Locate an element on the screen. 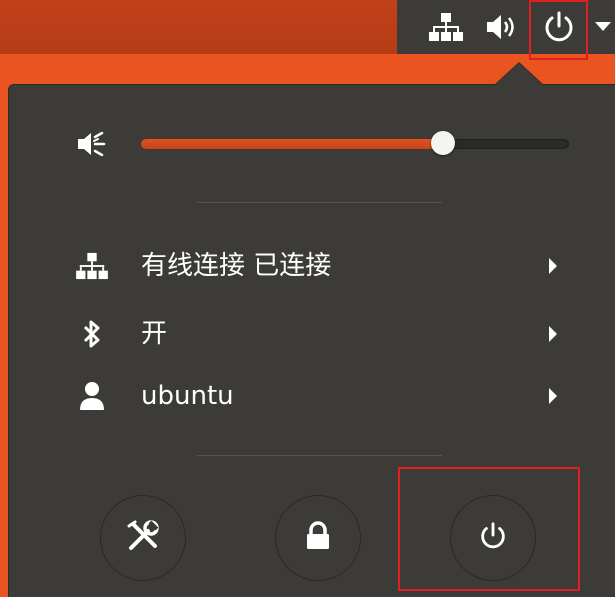  bluetooth-icon is located at coordinates (92, 334).